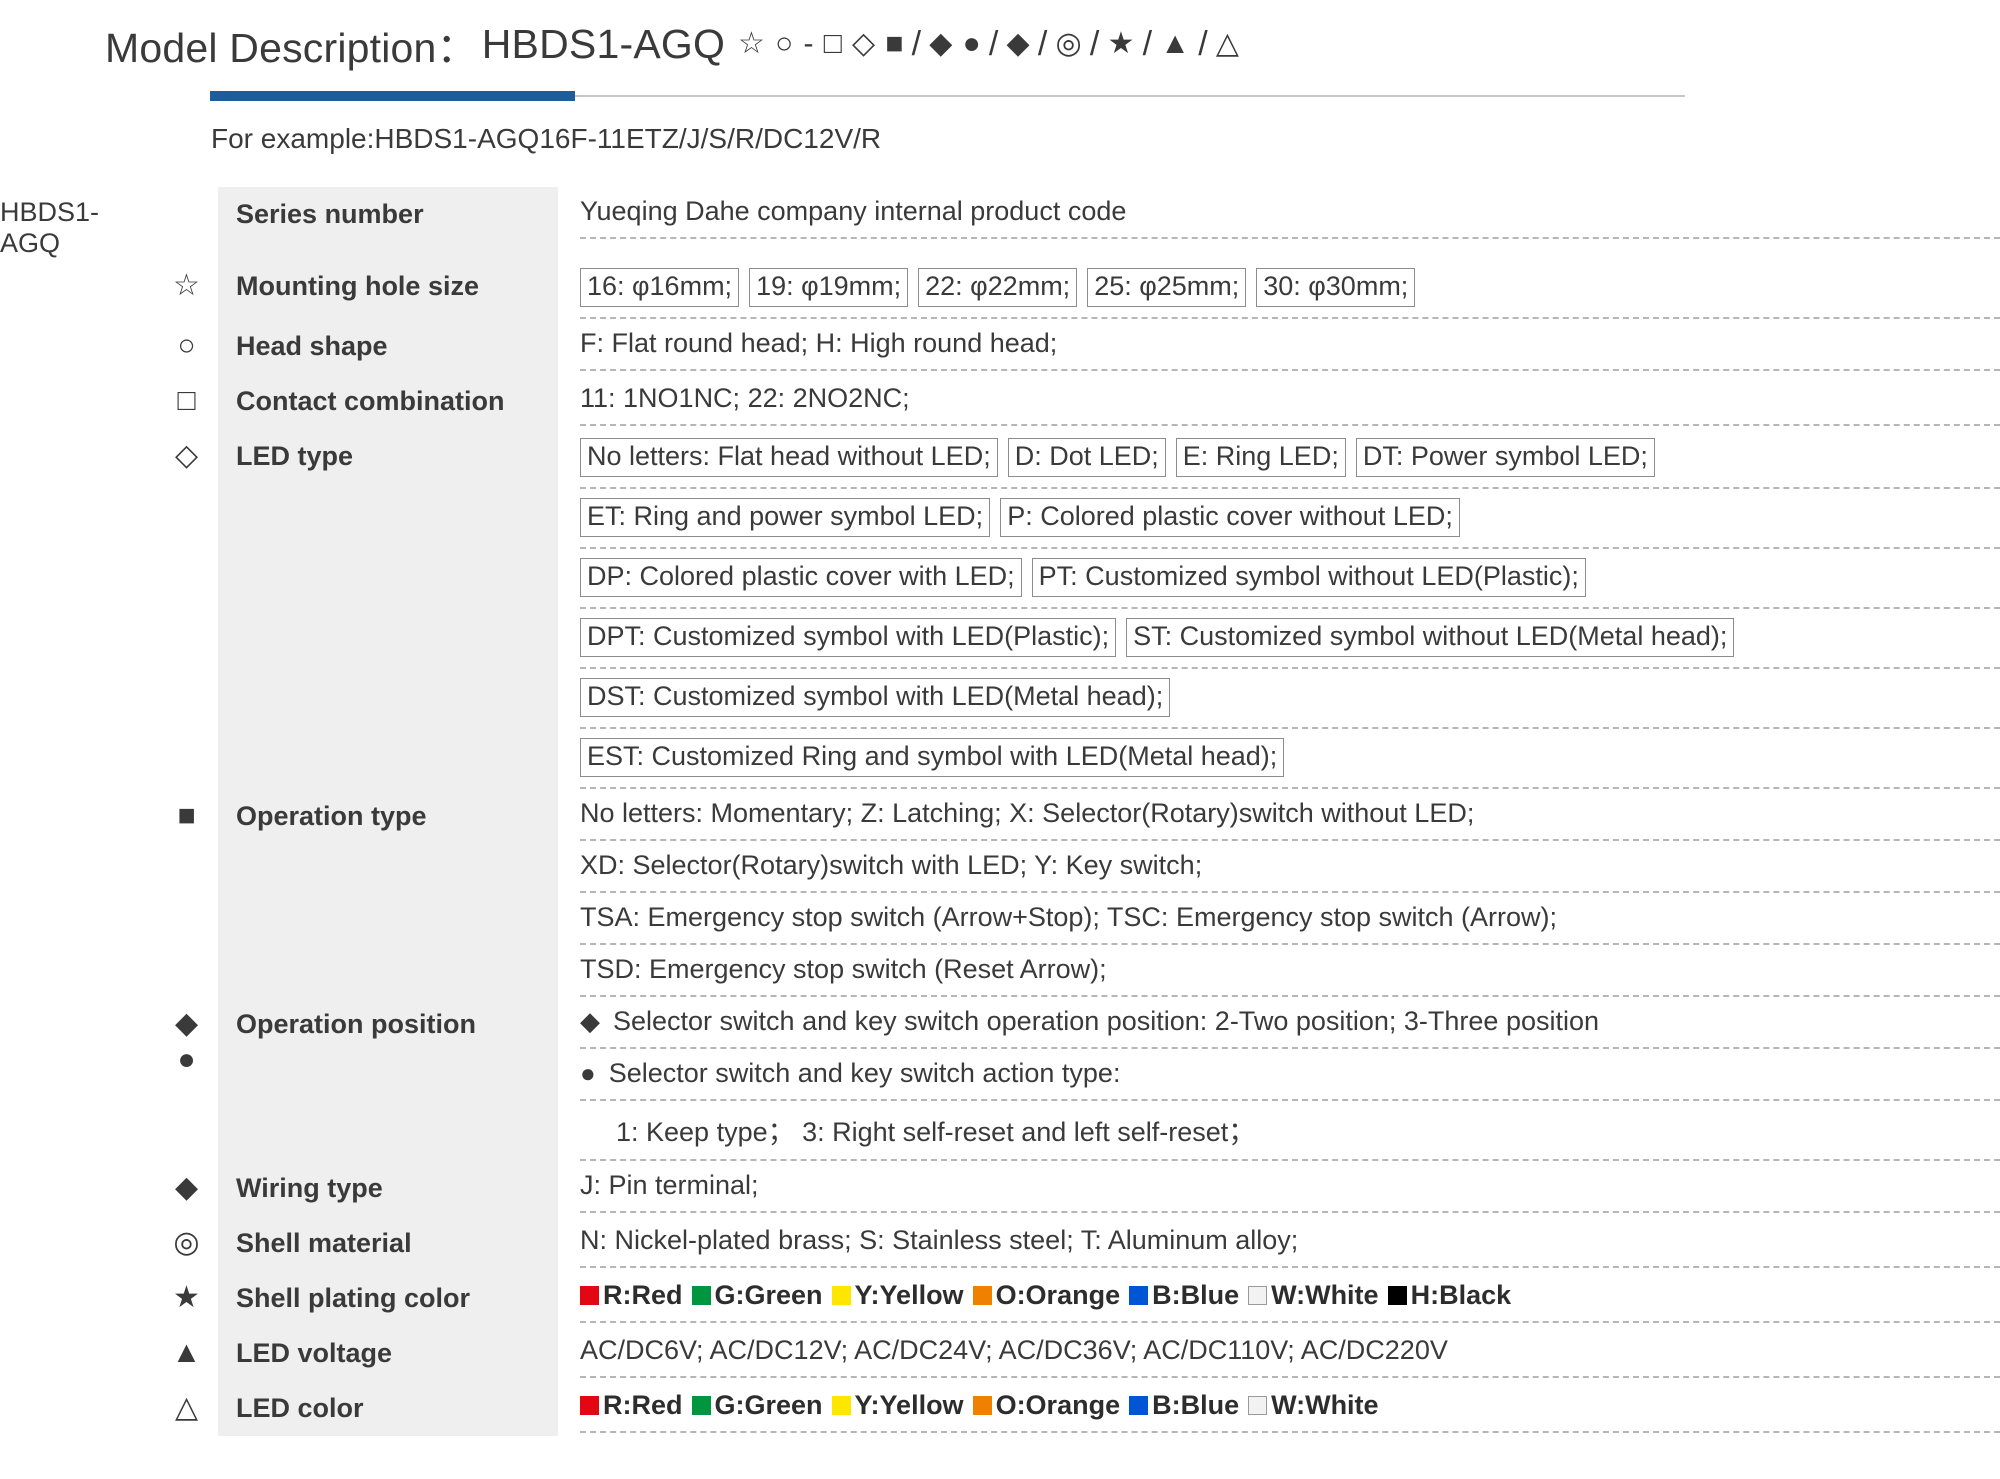  I want to click on option-chip: DT: Power symbol LED;, so click(1505, 458).